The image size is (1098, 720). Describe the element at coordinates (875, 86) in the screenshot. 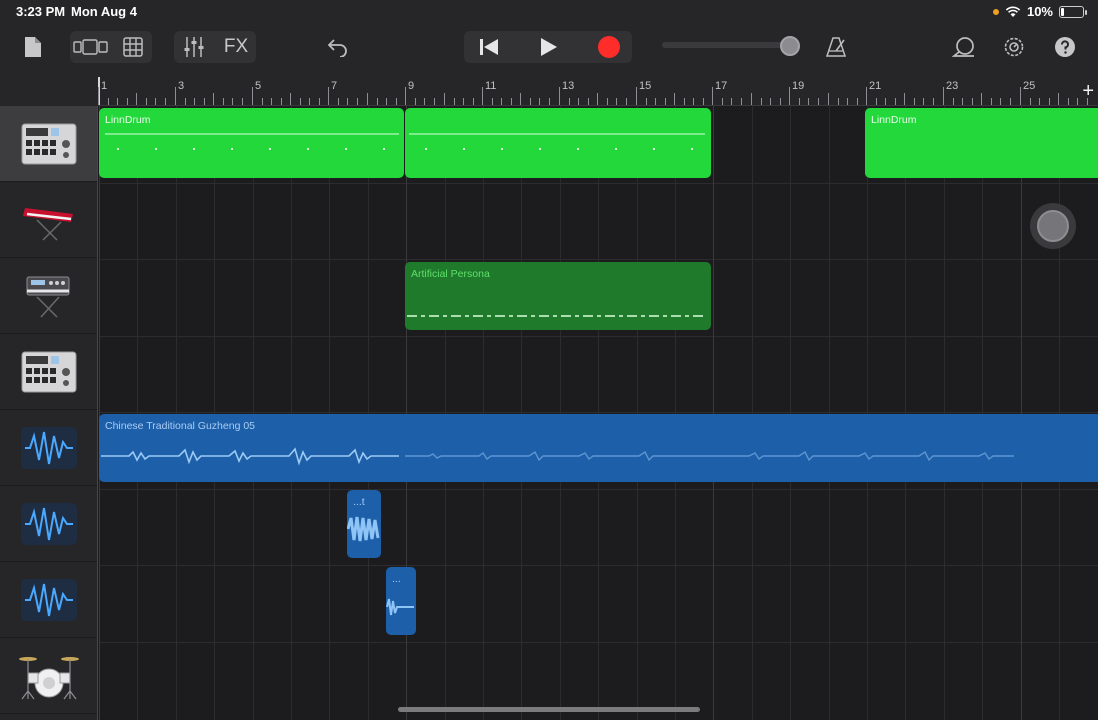

I see `ruler-bar-label: 21` at that location.